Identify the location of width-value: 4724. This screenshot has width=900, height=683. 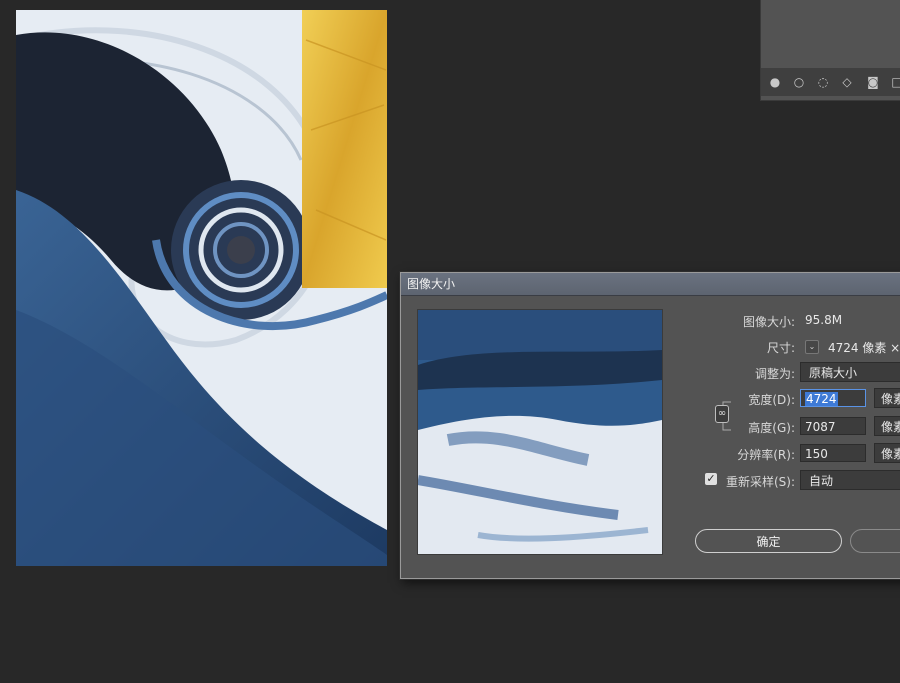
(821, 399).